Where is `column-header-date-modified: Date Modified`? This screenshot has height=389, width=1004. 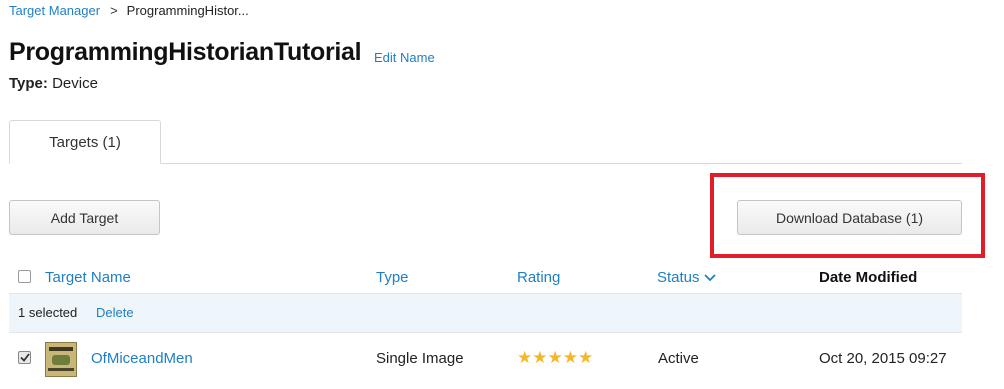 column-header-date-modified: Date Modified is located at coordinates (868, 277).